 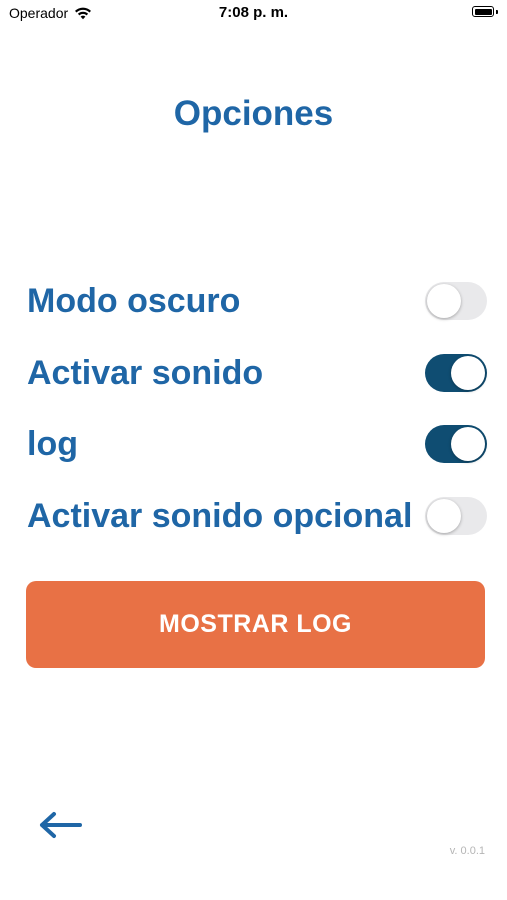 What do you see at coordinates (485, 12) in the screenshot?
I see `battery-icon` at bounding box center [485, 12].